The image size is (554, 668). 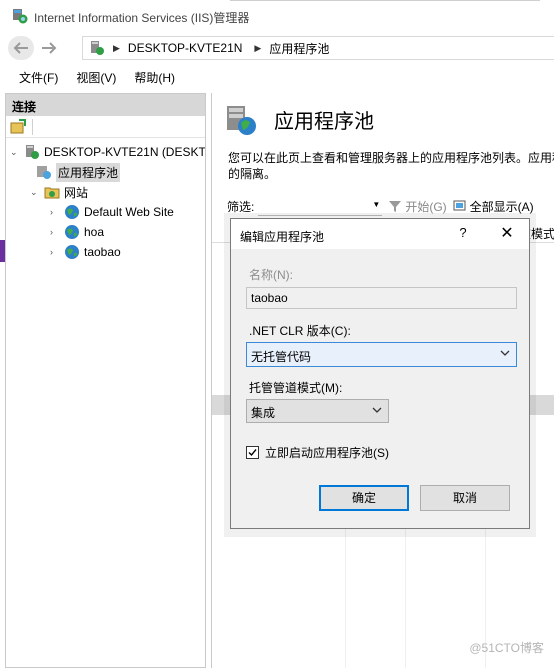 I want to click on menu-file: 文件(F), so click(x=38, y=77).